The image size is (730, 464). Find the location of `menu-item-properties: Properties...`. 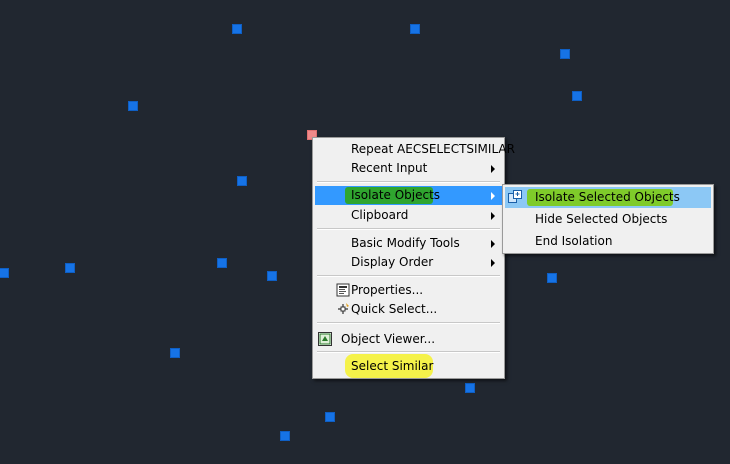

menu-item-properties: Properties... is located at coordinates (408, 290).